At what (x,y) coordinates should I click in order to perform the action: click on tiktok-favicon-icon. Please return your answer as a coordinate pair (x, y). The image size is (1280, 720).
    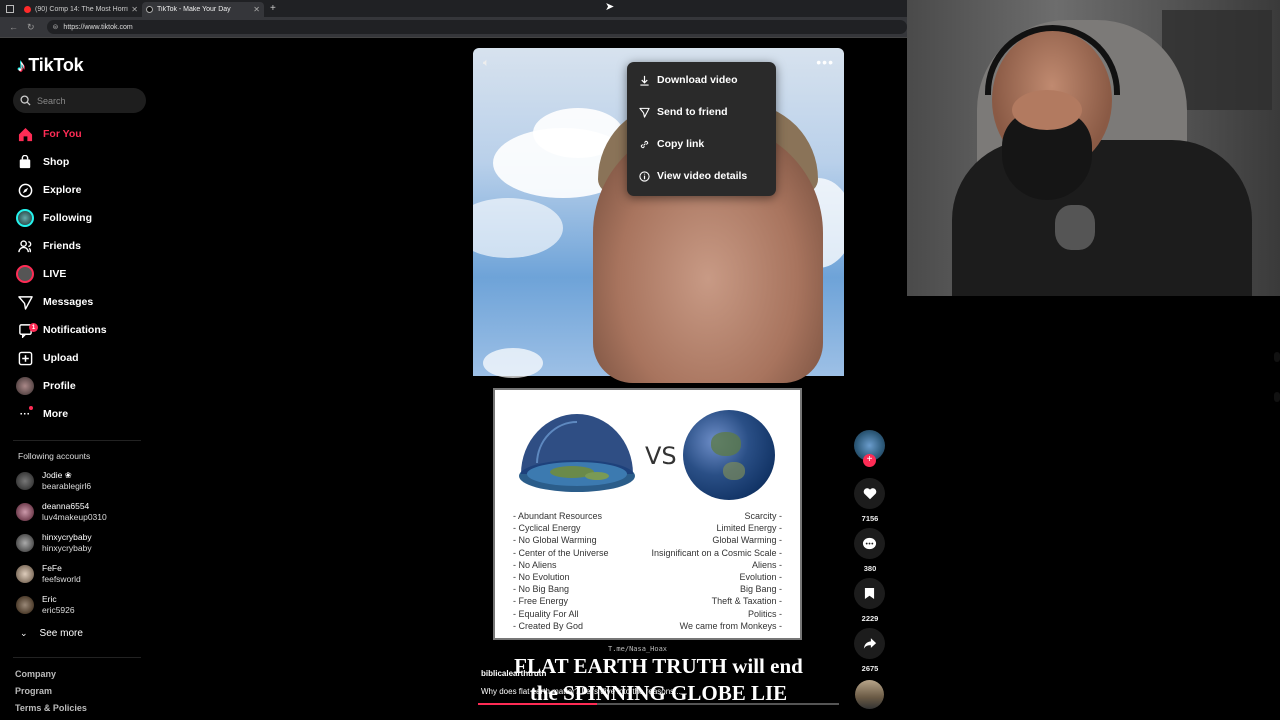
    Looking at the image, I should click on (149, 9).